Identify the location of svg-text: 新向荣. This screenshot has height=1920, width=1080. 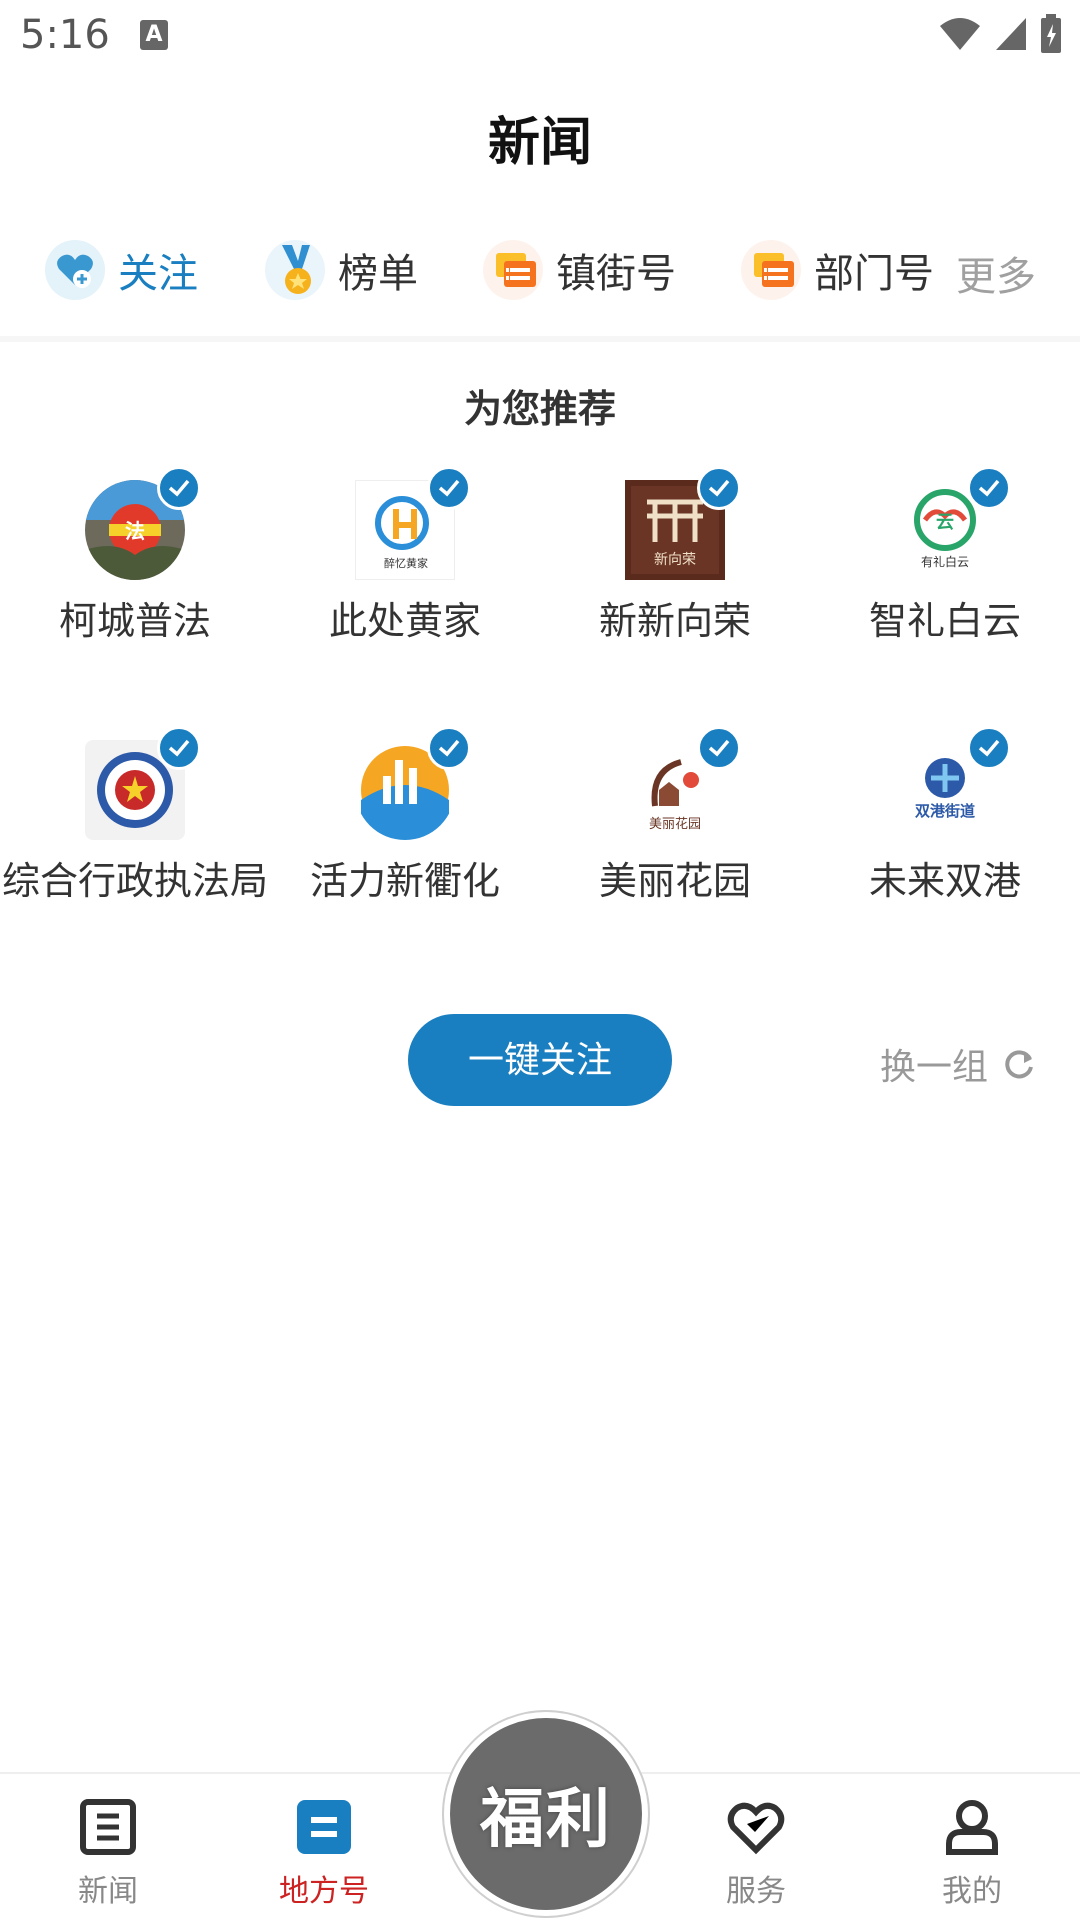
(675, 560).